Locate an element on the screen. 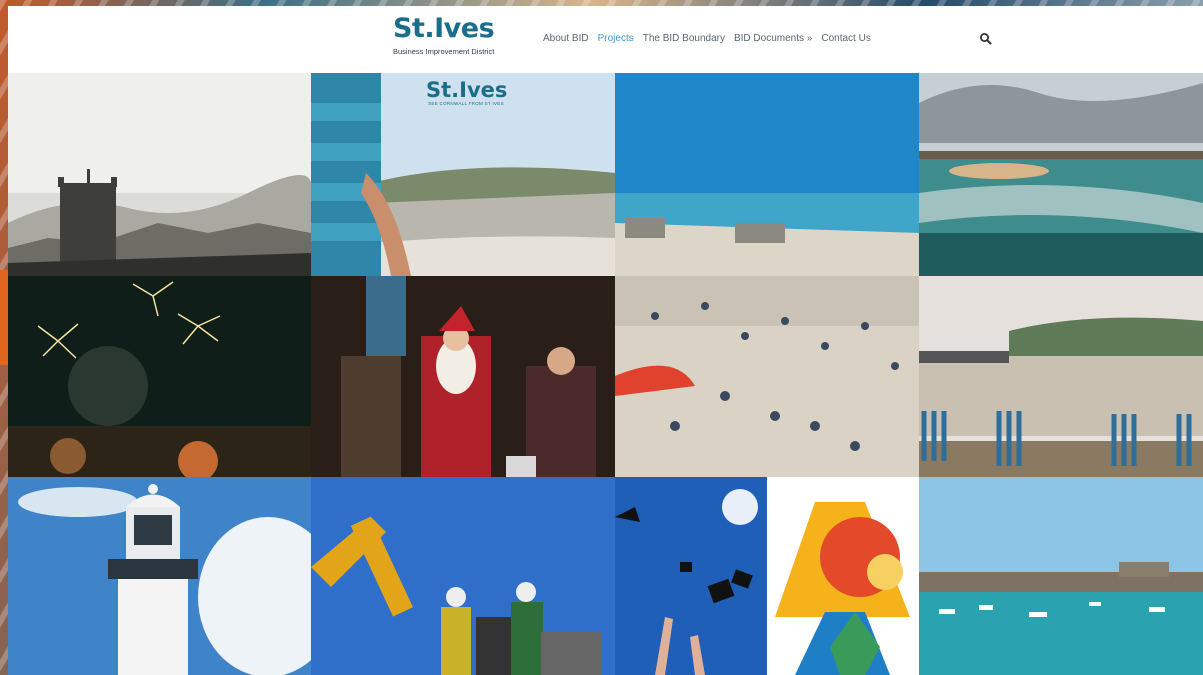  gallery-tile-harbour-deckchairs is located at coordinates (1061, 376).